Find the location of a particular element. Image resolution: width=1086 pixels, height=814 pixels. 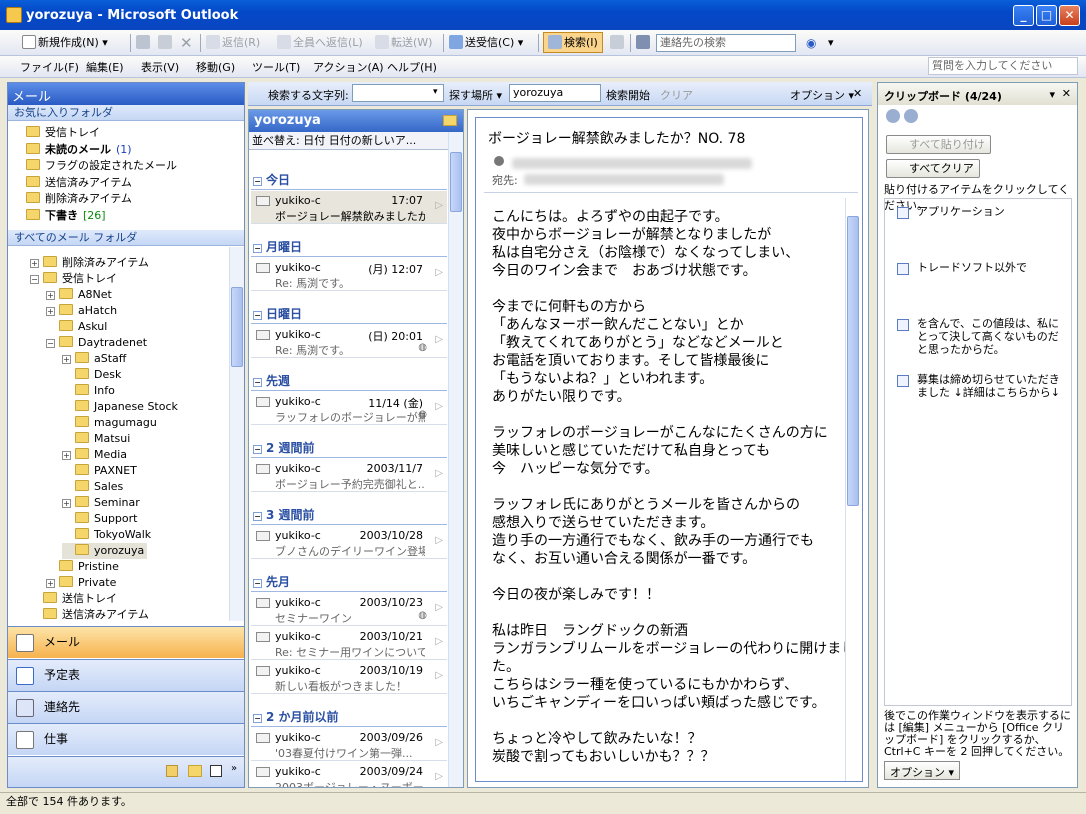

pane-menu-icon: ▾ is located at coordinates (1052, 94).